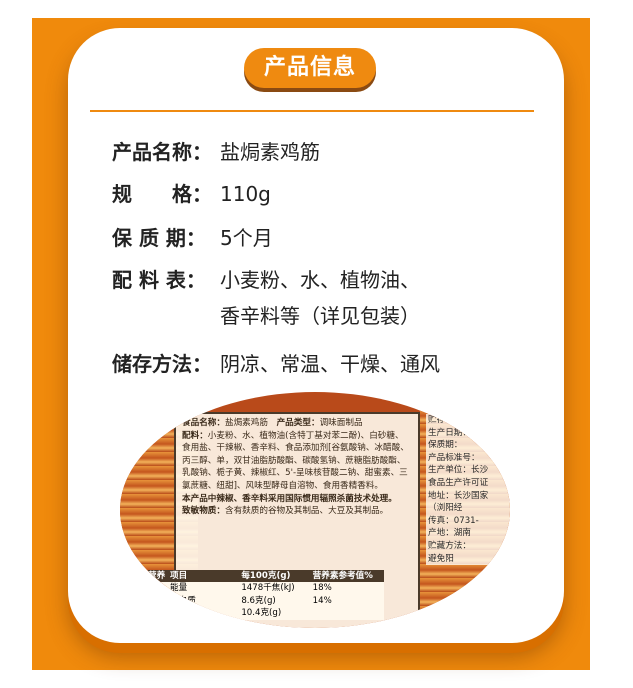 Image resolution: width=633 pixels, height=688 pixels. I want to click on side-line: 贮存条件：, so click(449, 420).